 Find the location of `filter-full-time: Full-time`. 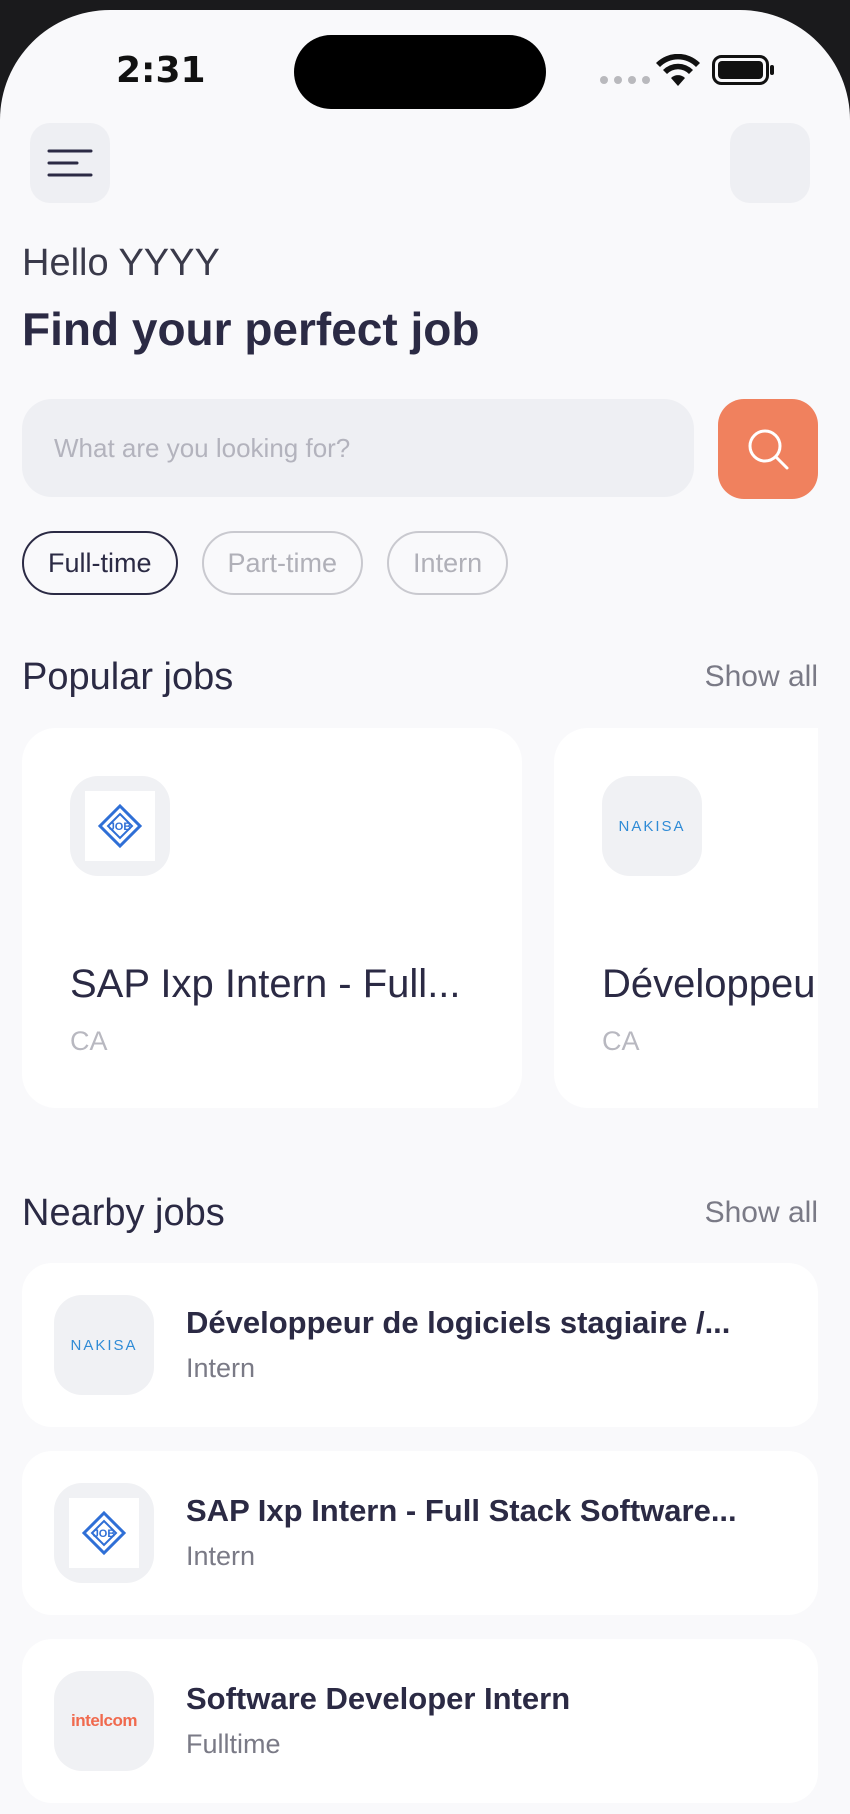

filter-full-time: Full-time is located at coordinates (100, 563).